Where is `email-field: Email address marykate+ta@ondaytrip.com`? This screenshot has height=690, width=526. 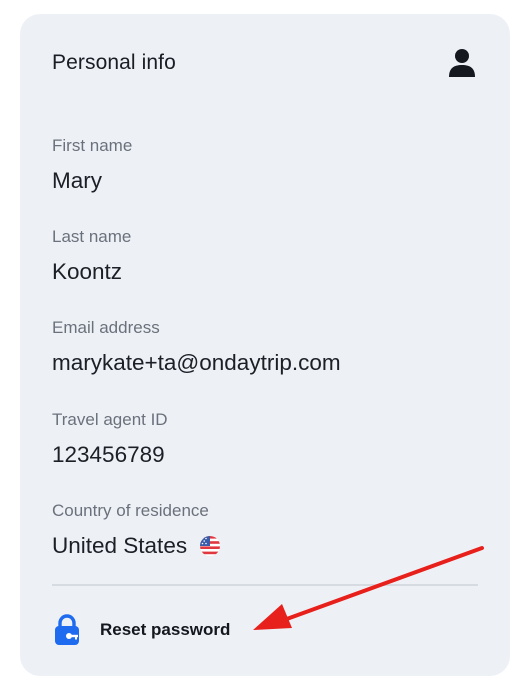
email-field: Email address marykate+ta@ondaytrip.com is located at coordinates (196, 347).